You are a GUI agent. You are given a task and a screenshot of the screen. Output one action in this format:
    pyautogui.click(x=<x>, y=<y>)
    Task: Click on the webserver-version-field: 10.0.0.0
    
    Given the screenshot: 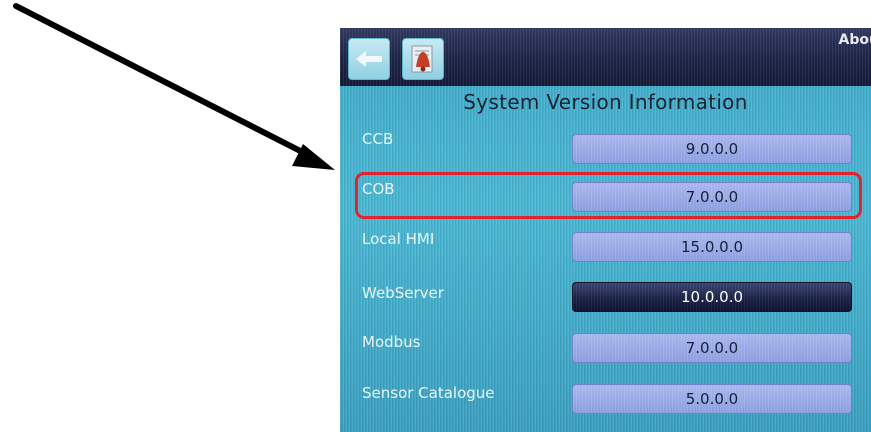 What is the action you would take?
    pyautogui.click(x=712, y=297)
    